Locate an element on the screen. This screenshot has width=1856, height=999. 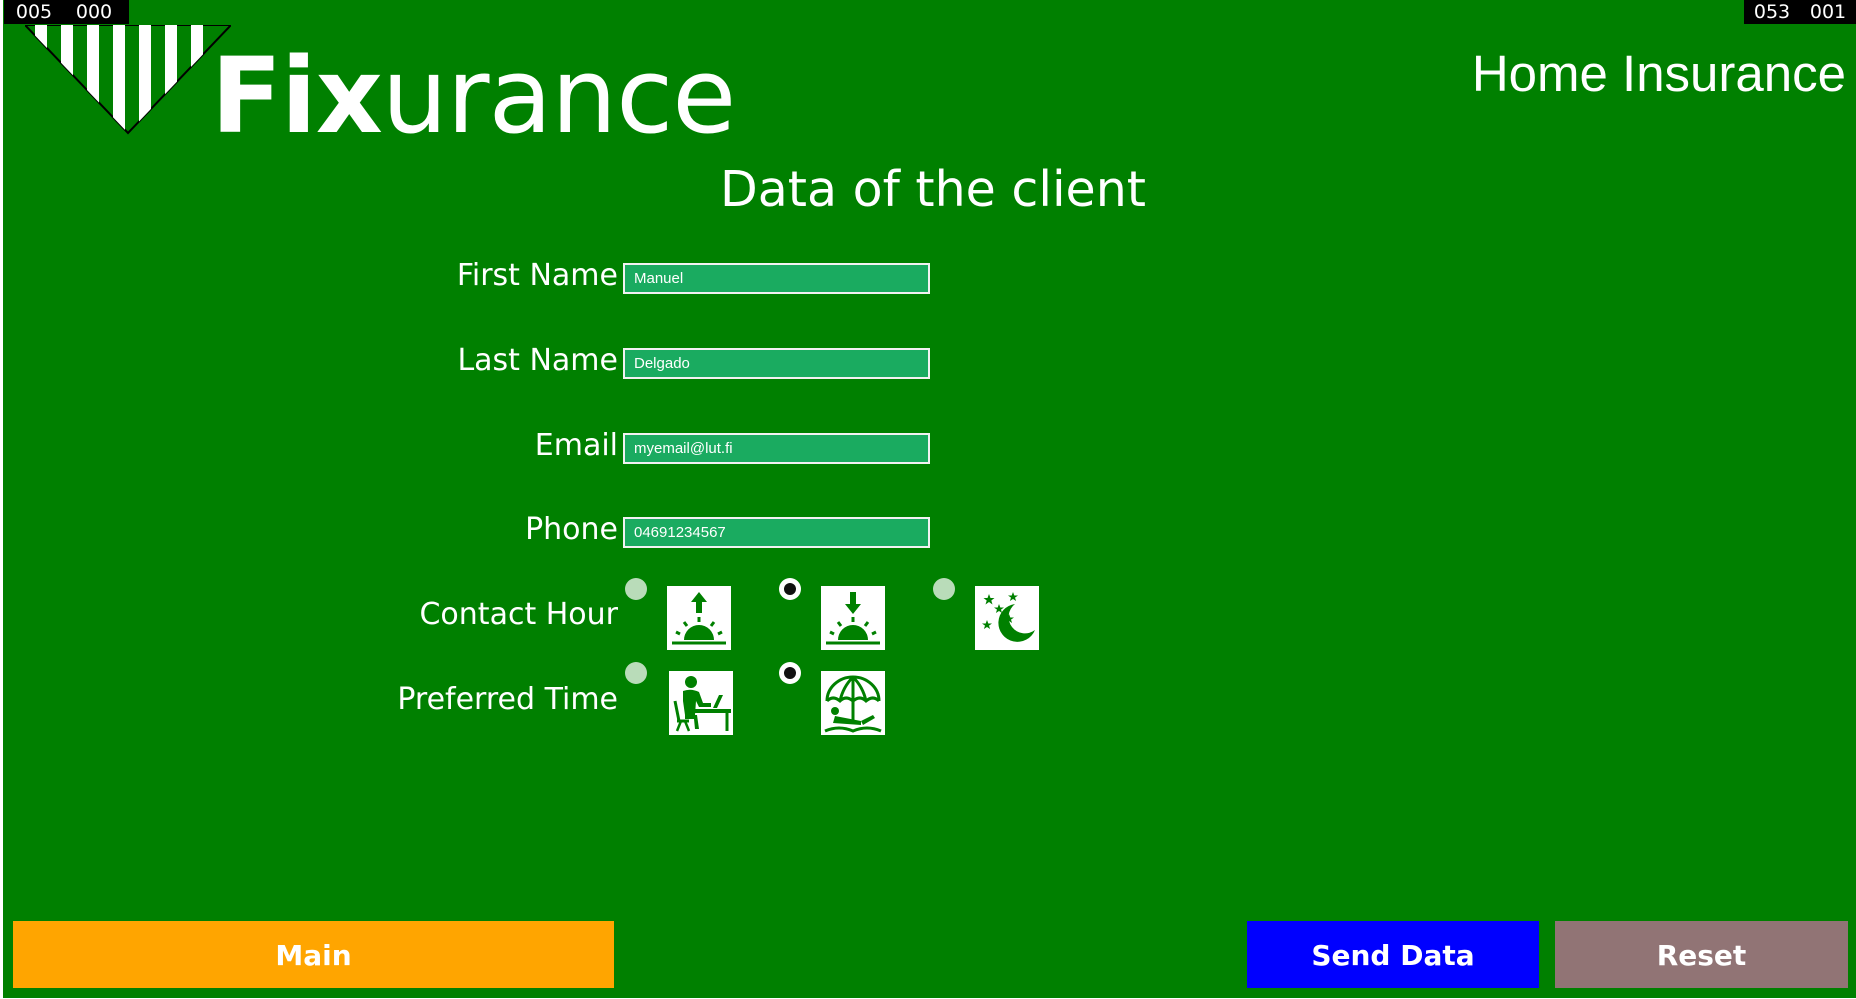
logo-triangle-icon is located at coordinates (128, 80).